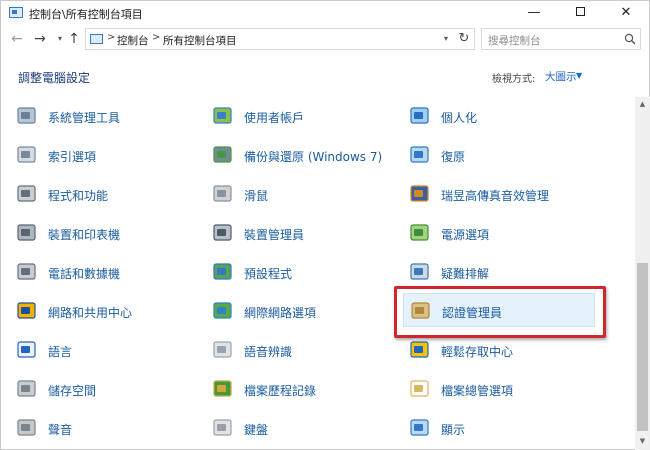 Image resolution: width=650 pixels, height=450 pixels. I want to click on search-input: 搜尋控制台, so click(514, 40).